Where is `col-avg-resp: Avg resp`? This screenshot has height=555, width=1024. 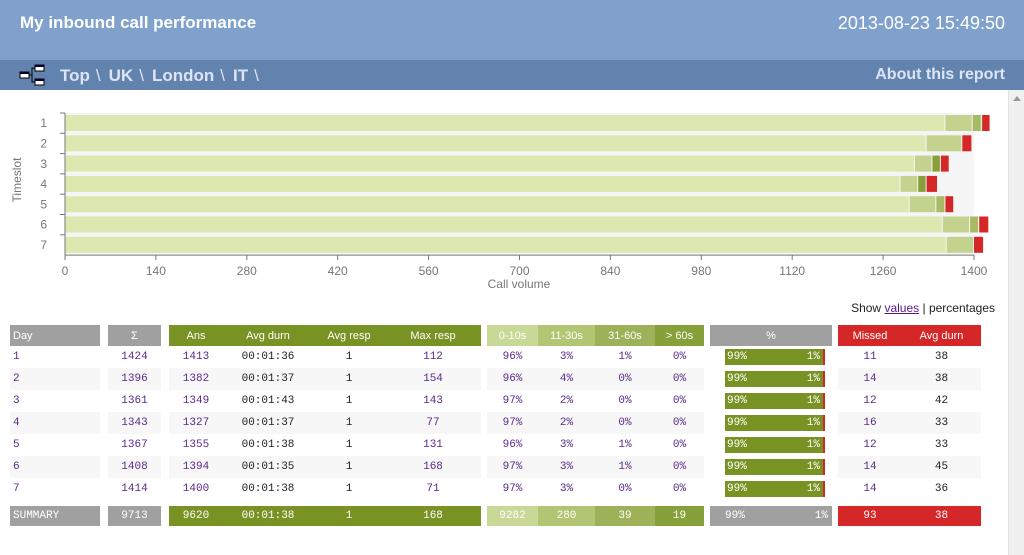
col-avg-resp: Avg resp is located at coordinates (349, 335).